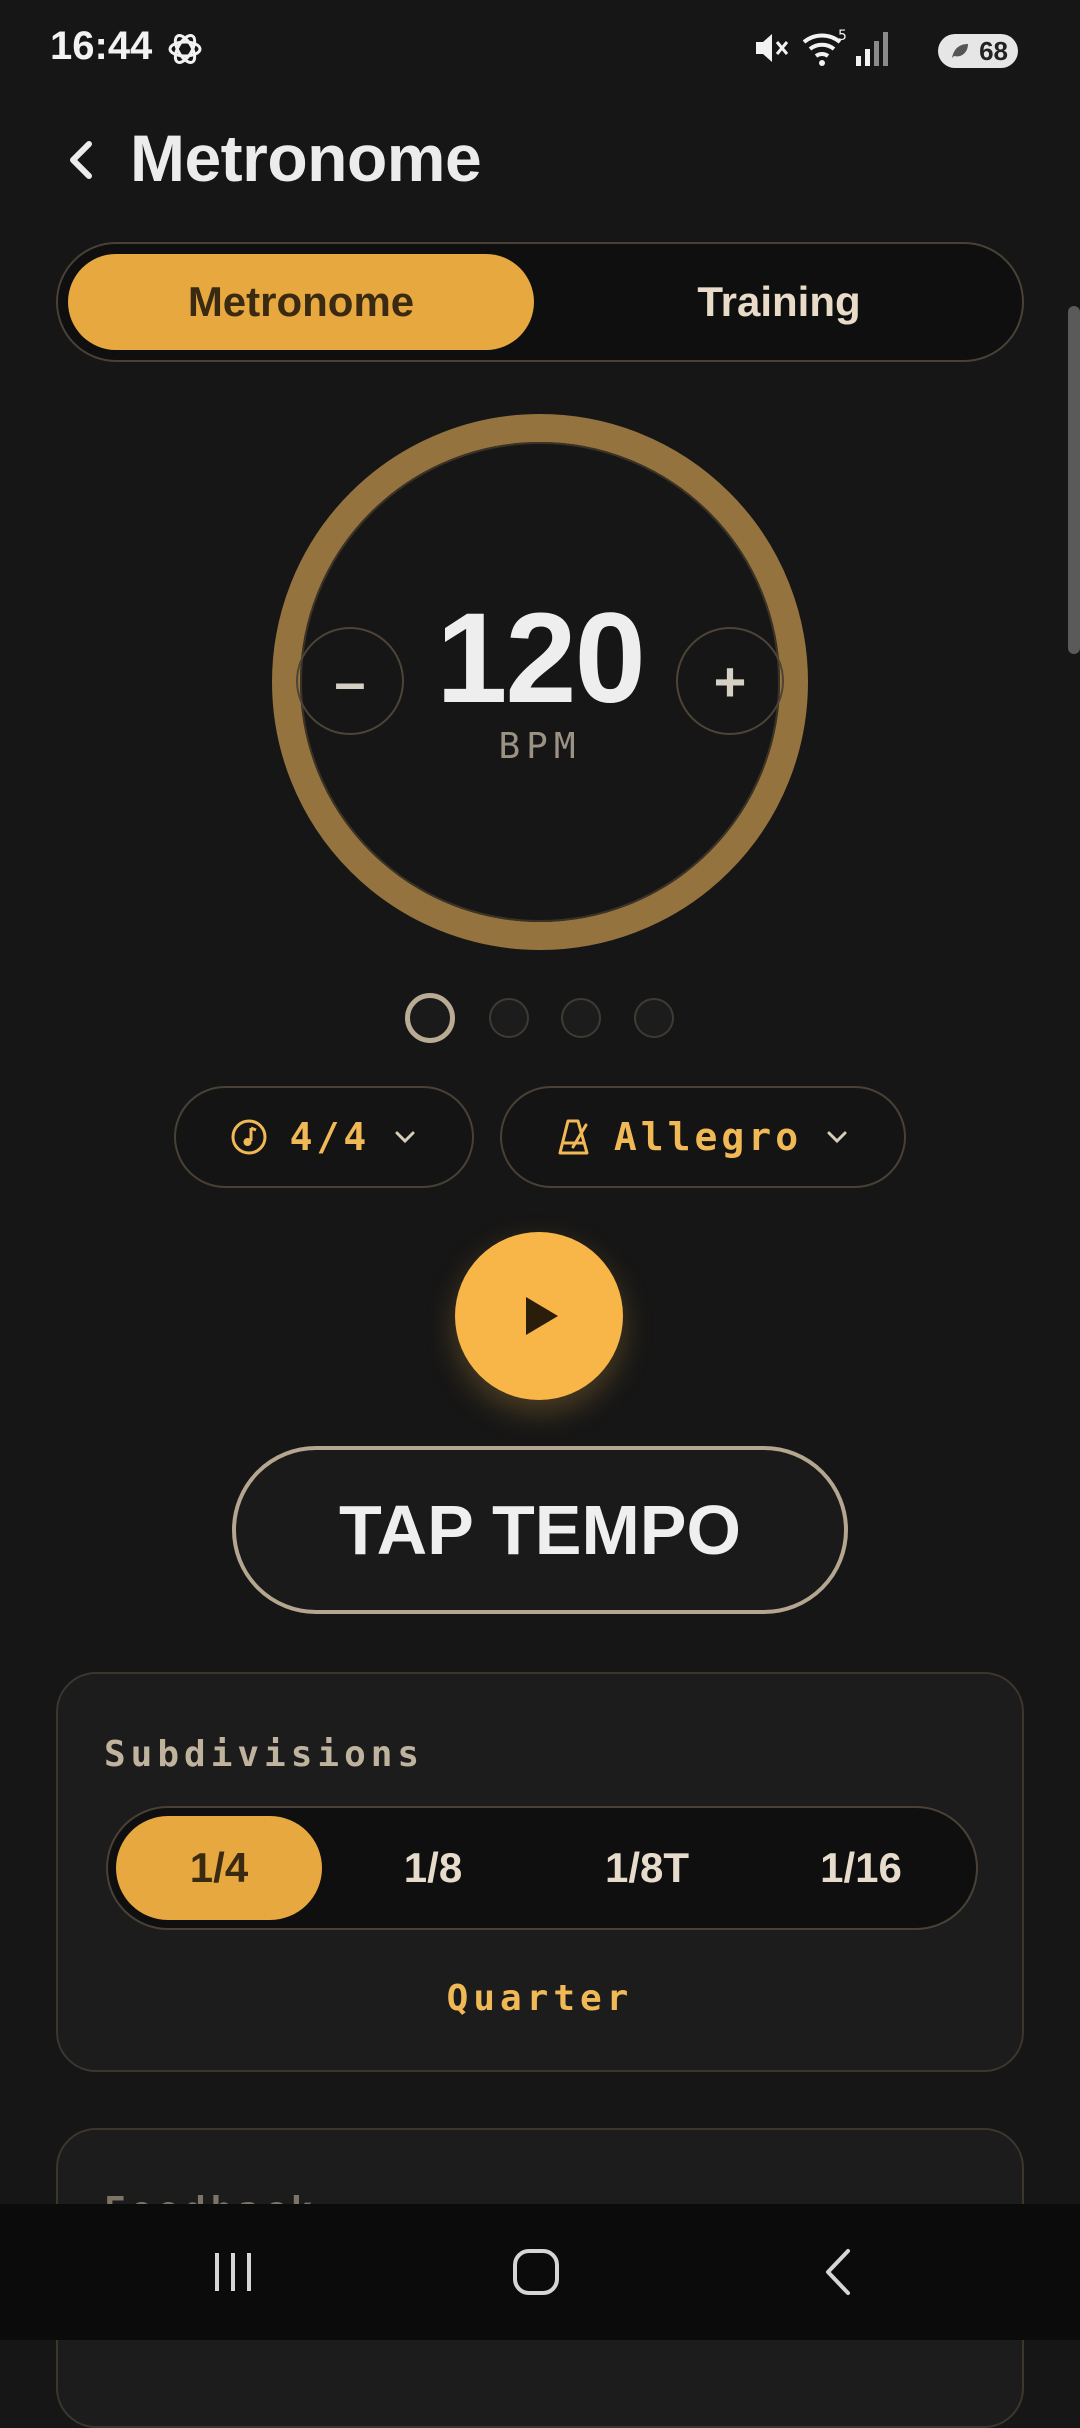  Describe the element at coordinates (350, 681) in the screenshot. I see `decrease-bpm-button: –` at that location.